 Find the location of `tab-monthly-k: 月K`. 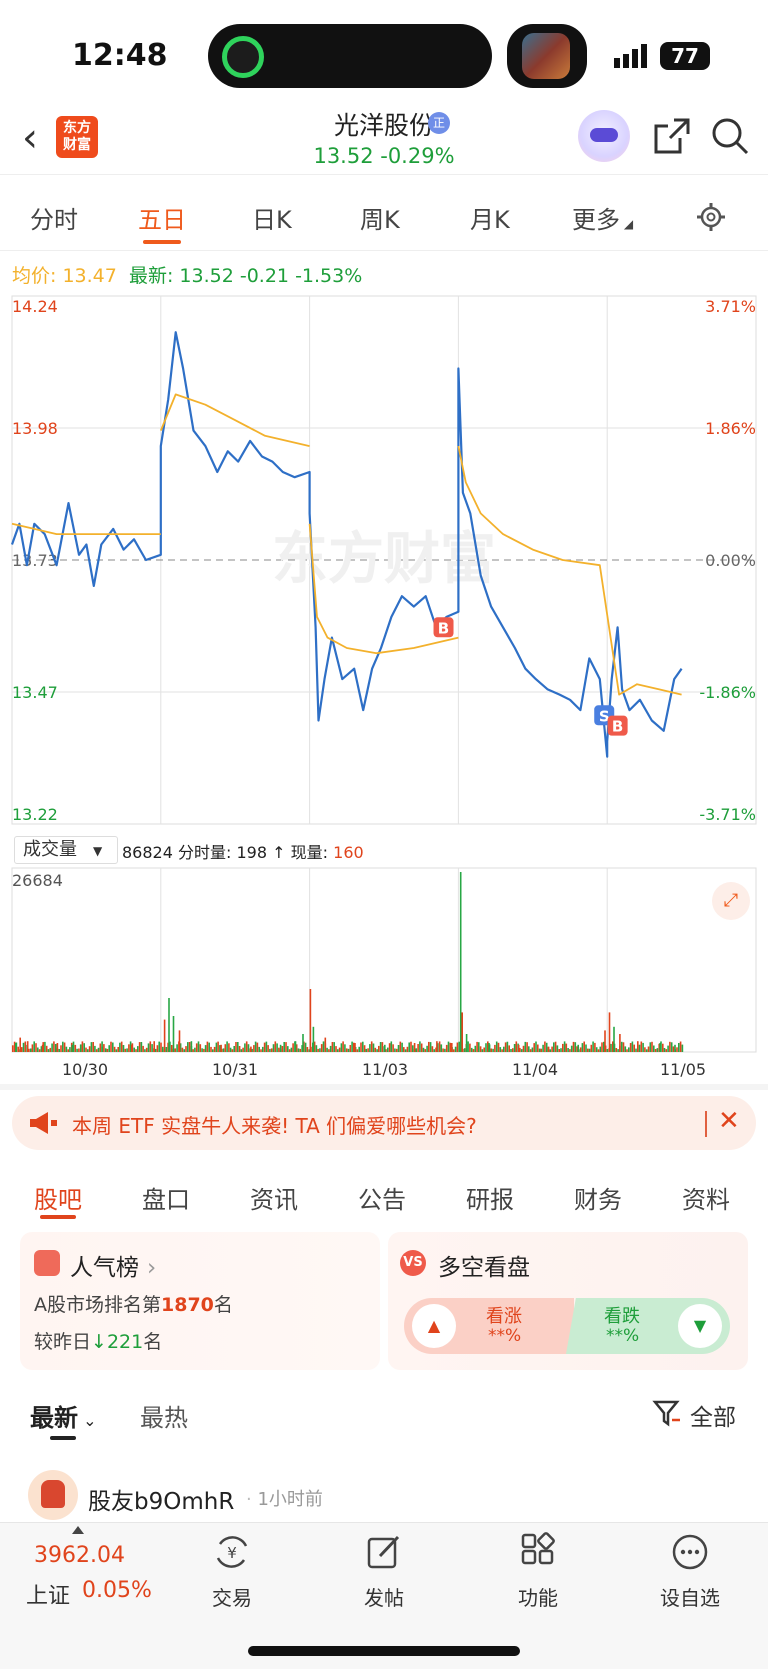

tab-monthly-k: 月K is located at coordinates (490, 217).